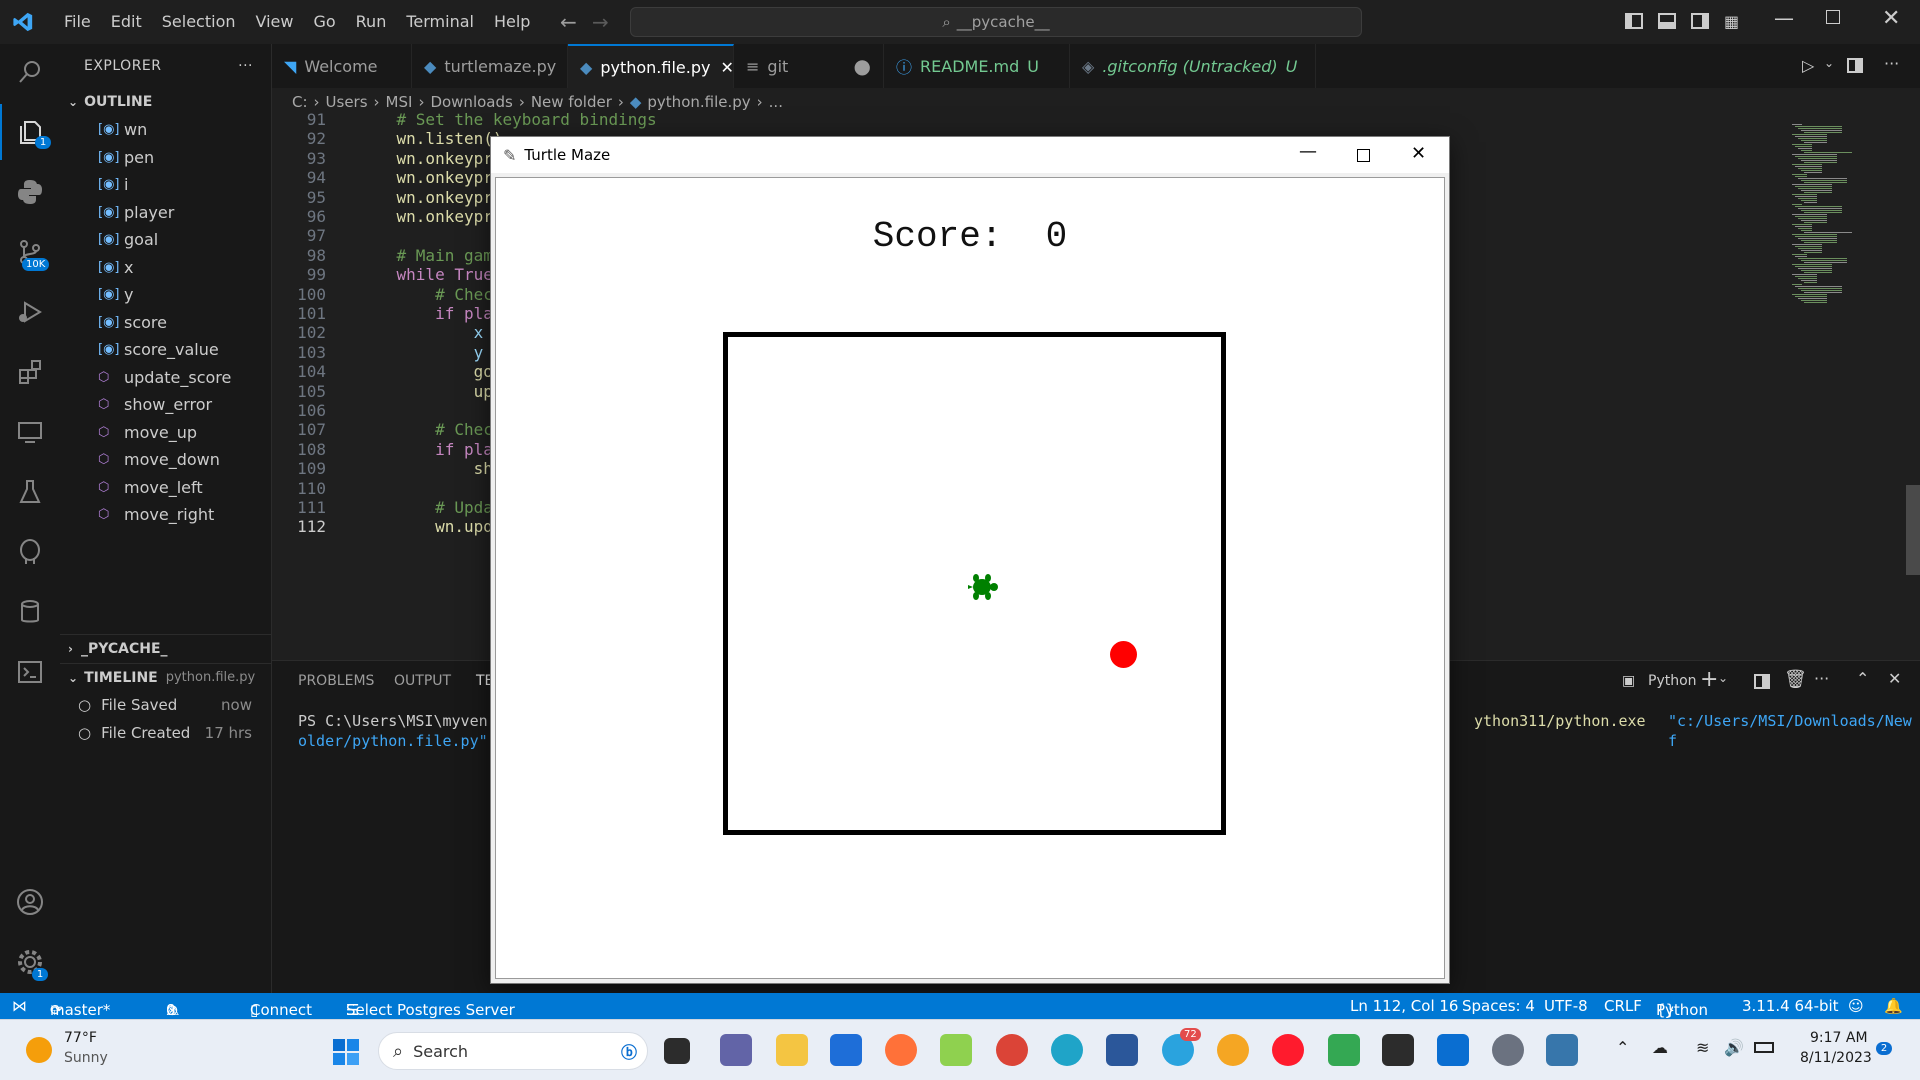 The width and height of the screenshot is (1920, 1080). Describe the element at coordinates (166, 677) in the screenshot. I see `timeline-section-header: ⌄ TIMELINE python.file.py` at that location.